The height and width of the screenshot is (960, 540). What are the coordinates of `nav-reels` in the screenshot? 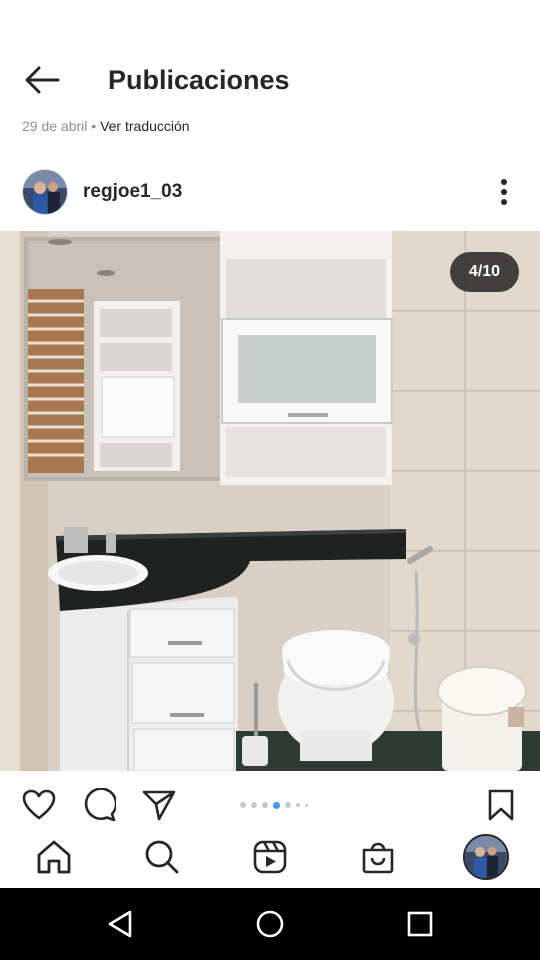 It's located at (270, 857).